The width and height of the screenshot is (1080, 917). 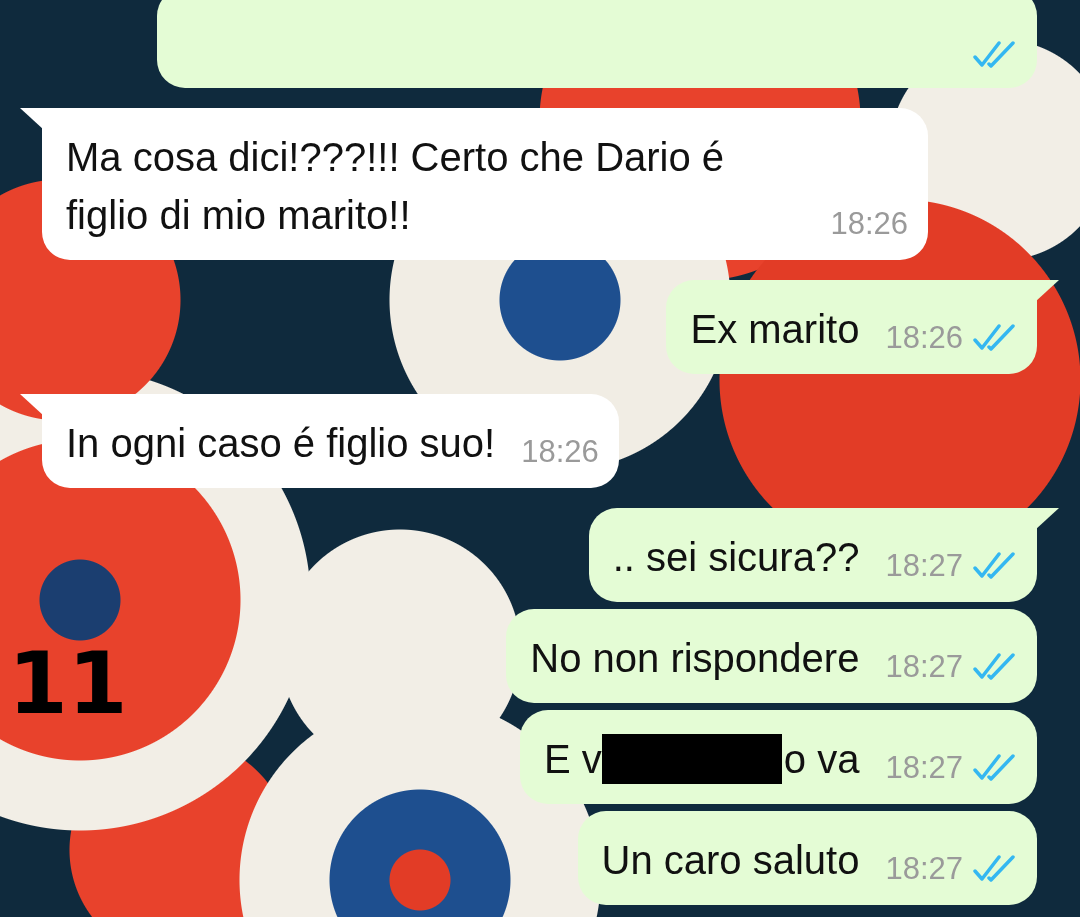 I want to click on message-text: No non rispondere, so click(x=695, y=658).